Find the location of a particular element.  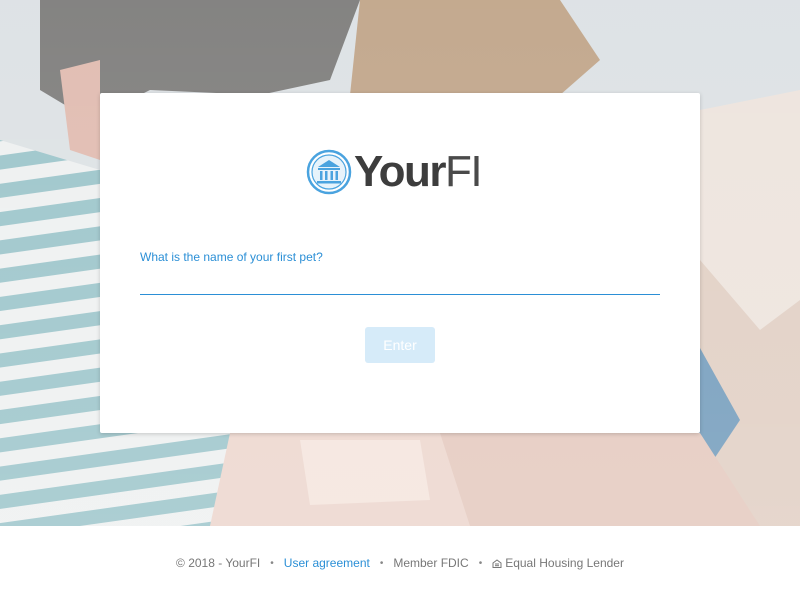

brand-logo: YourFI is located at coordinates (401, 172).